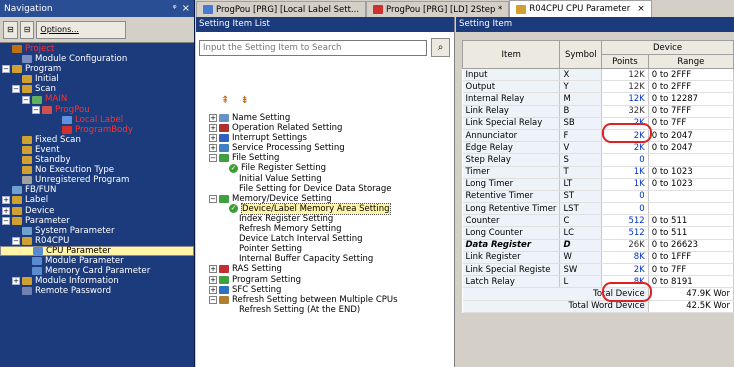 This screenshot has height=367, width=734. I want to click on nav-tree-item: ProgramBody, so click(97, 130).